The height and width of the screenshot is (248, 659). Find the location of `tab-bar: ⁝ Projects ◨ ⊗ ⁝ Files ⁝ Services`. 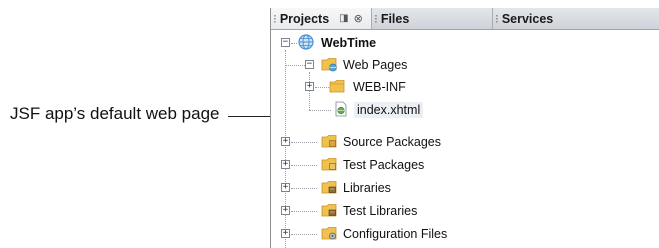

tab-bar: ⁝ Projects ◨ ⊗ ⁝ Files ⁝ Services is located at coordinates (465, 19).